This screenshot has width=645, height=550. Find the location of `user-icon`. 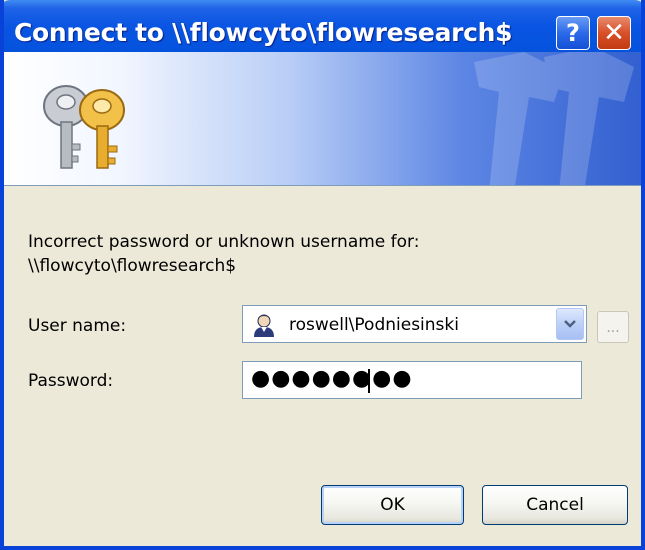

user-icon is located at coordinates (264, 325).